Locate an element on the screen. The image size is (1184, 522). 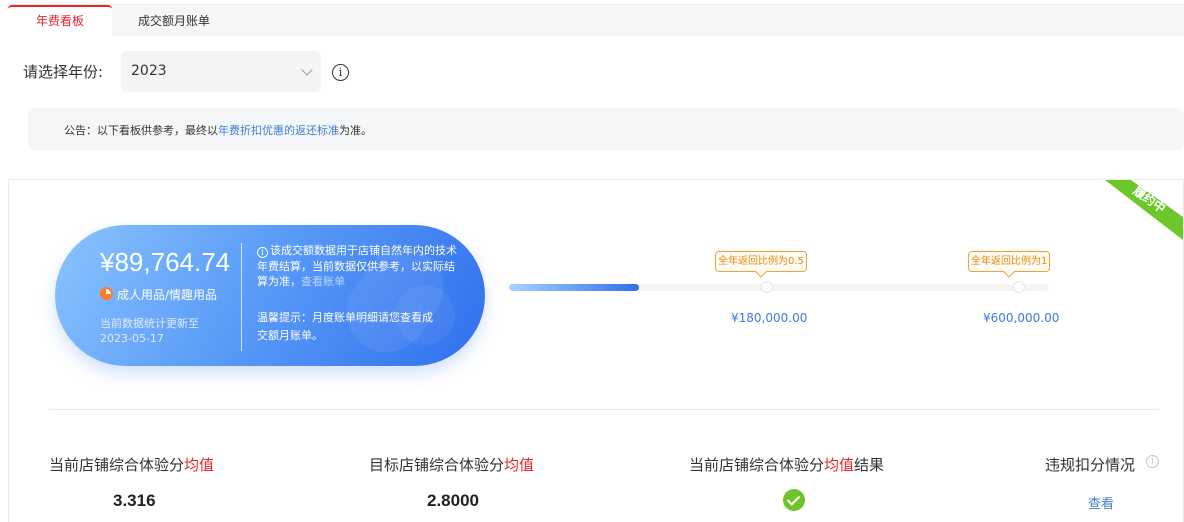
category-label: 成人用品/情趣用品 is located at coordinates (167, 295).